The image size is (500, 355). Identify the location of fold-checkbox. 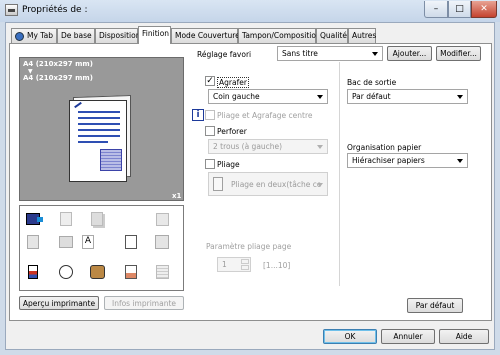
(210, 164).